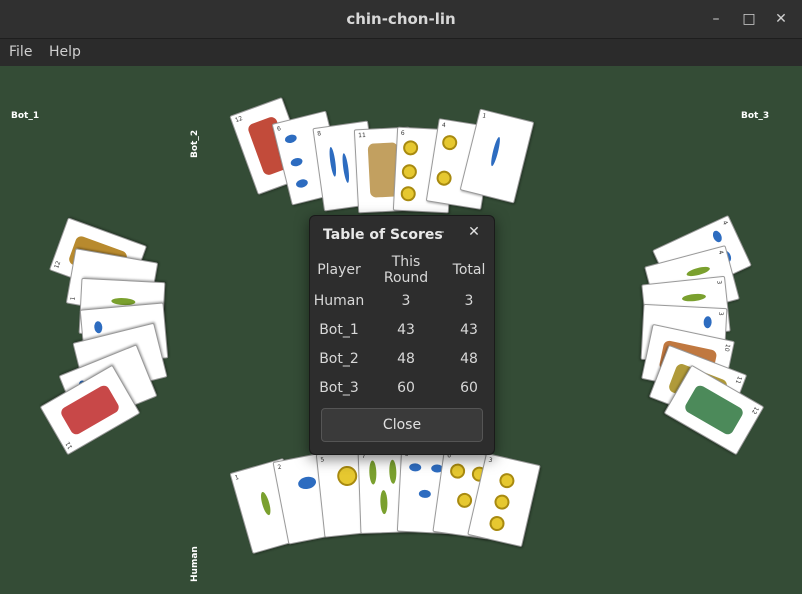 This screenshot has width=802, height=594. I want to click on close-button: Close, so click(402, 425).